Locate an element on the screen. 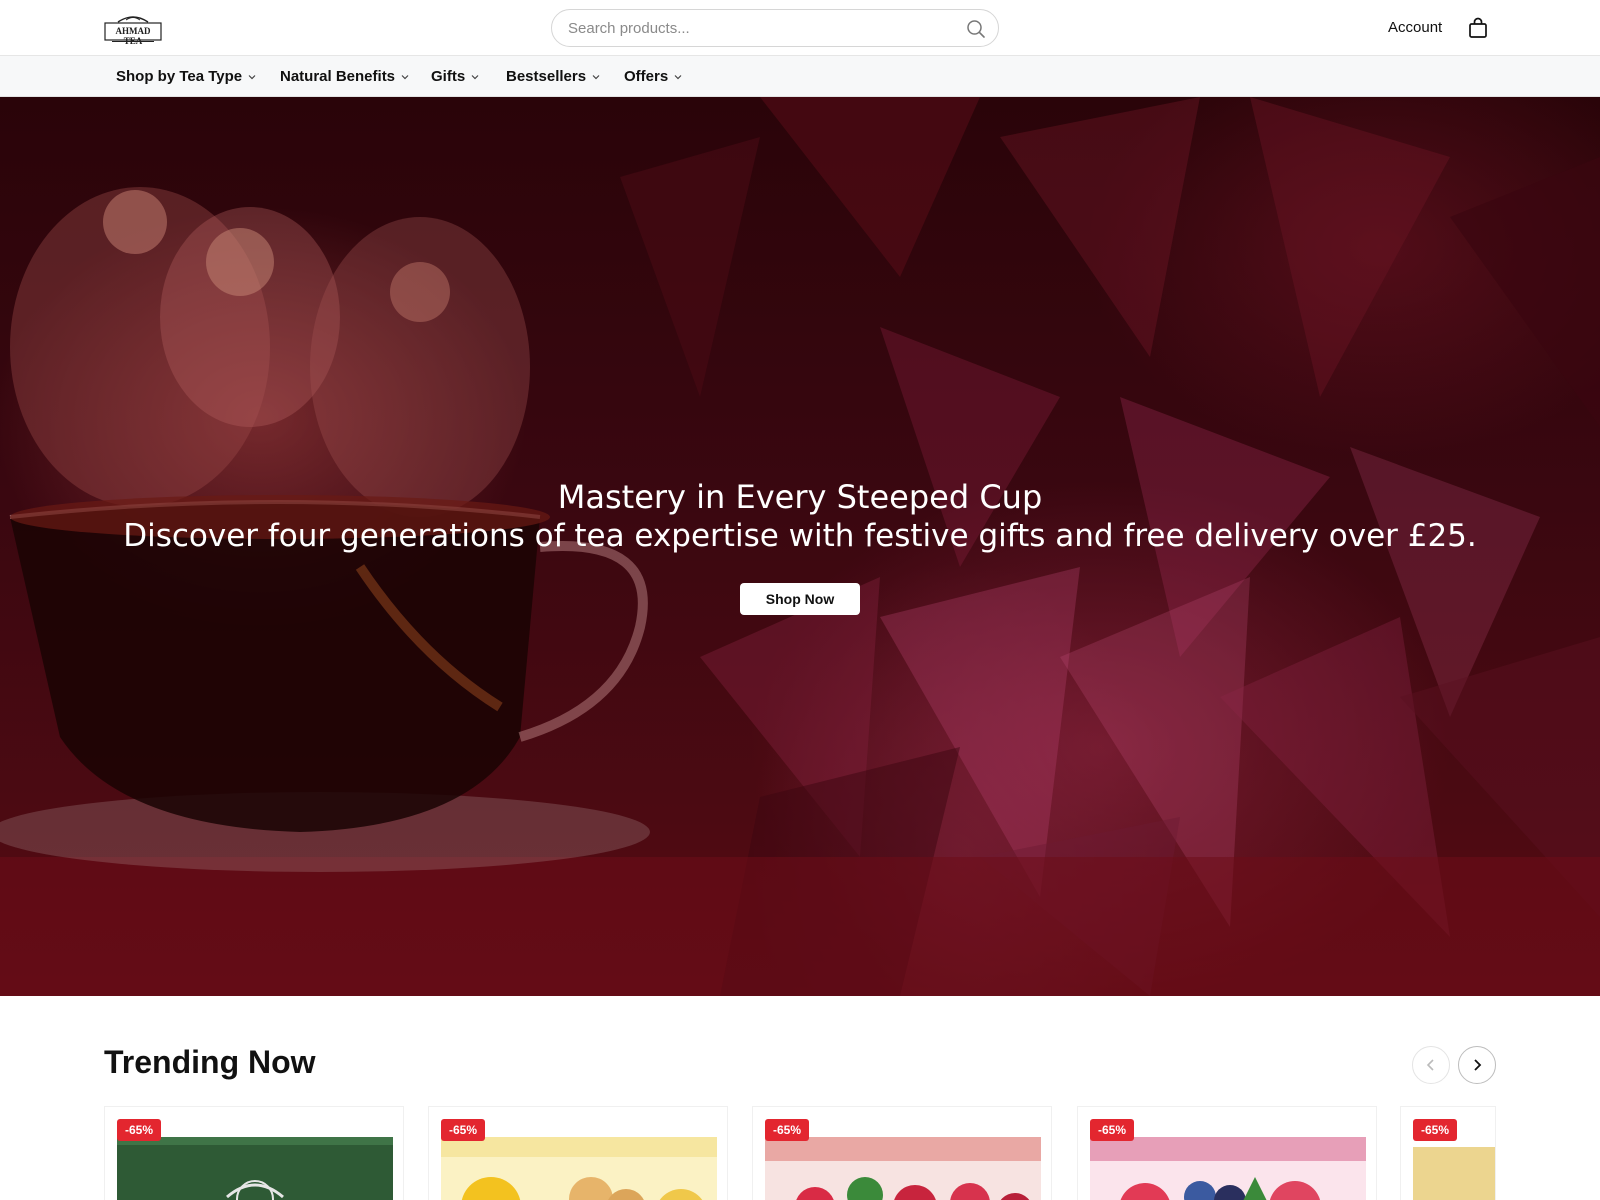 This screenshot has width=1600, height=1200. chevron-left-icon is located at coordinates (1430, 1065).